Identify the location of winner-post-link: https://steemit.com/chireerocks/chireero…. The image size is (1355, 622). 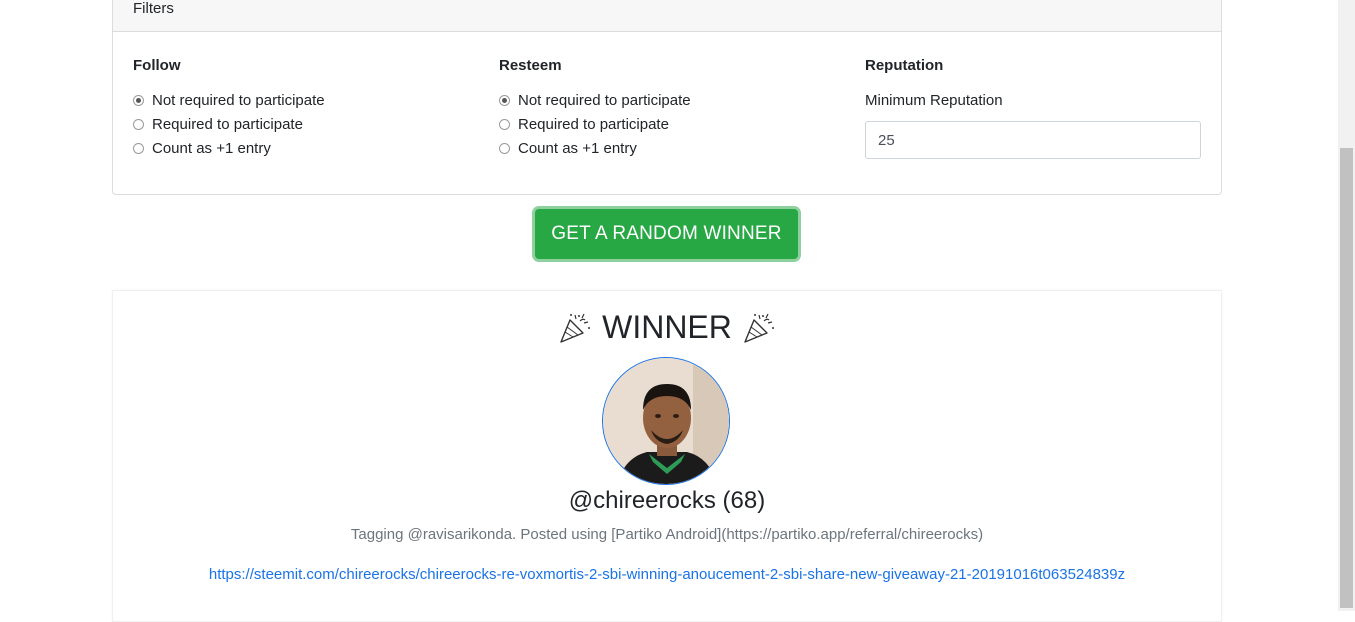
(667, 574).